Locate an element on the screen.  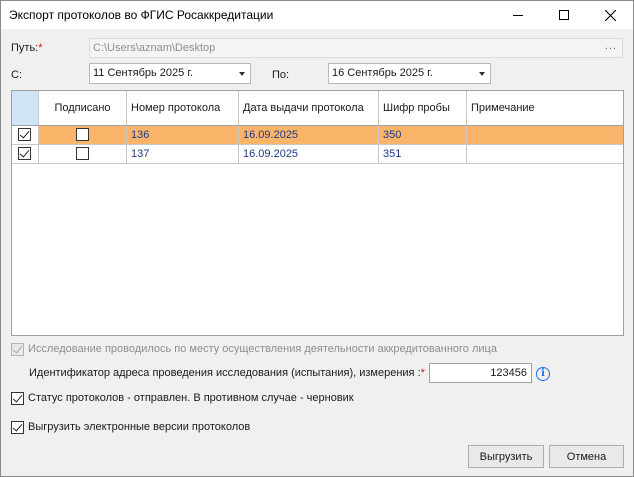
export-electronic-checkbox is located at coordinates (17, 427).